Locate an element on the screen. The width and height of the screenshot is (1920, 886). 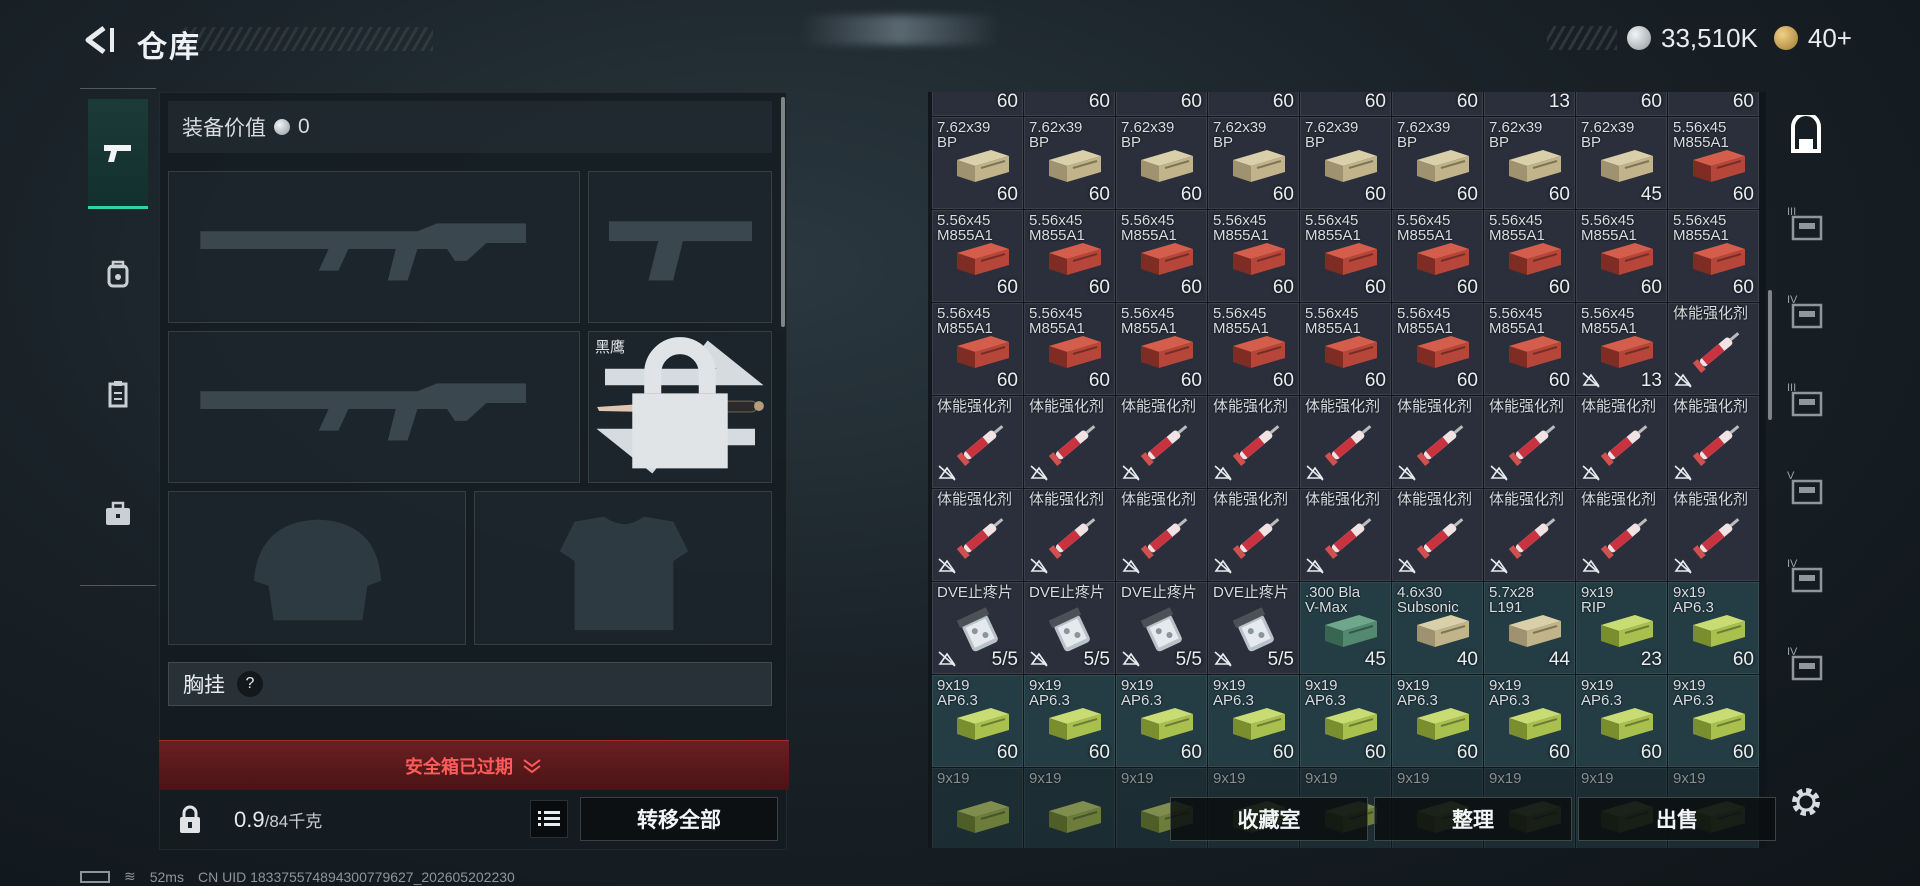
inventory-item: 13 is located at coordinates (1529, 104).